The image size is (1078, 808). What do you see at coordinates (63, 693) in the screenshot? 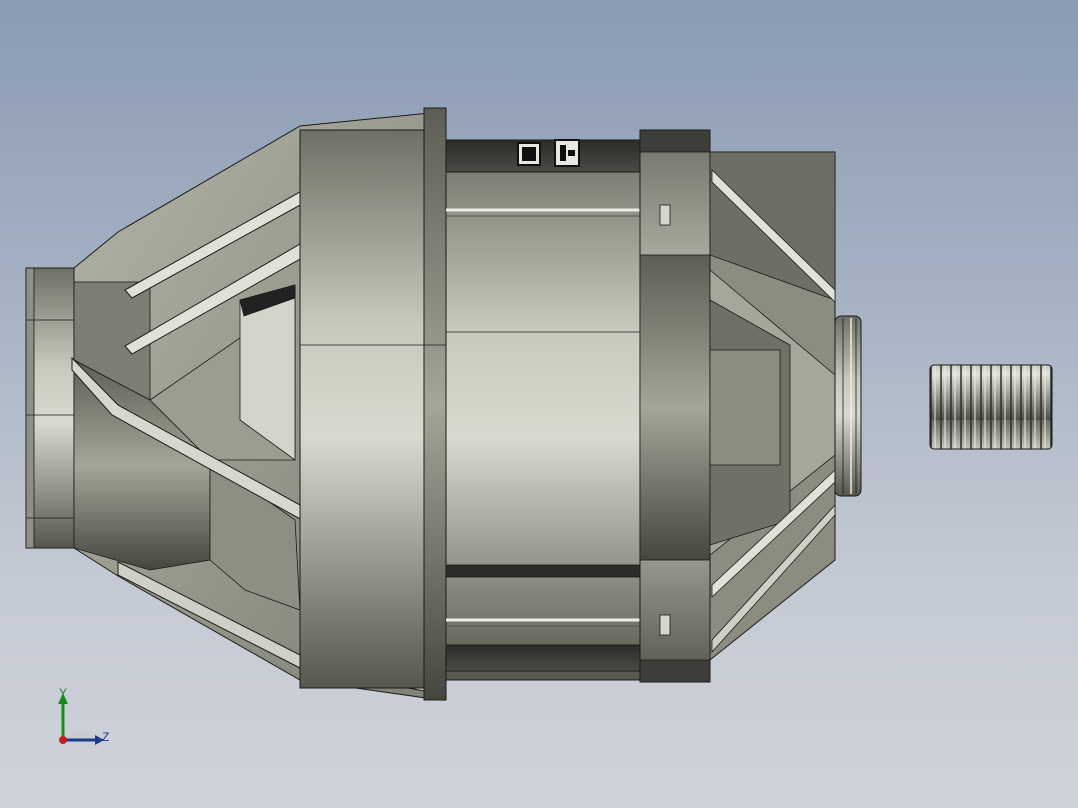
I see `triad-y-label: Y` at bounding box center [63, 693].